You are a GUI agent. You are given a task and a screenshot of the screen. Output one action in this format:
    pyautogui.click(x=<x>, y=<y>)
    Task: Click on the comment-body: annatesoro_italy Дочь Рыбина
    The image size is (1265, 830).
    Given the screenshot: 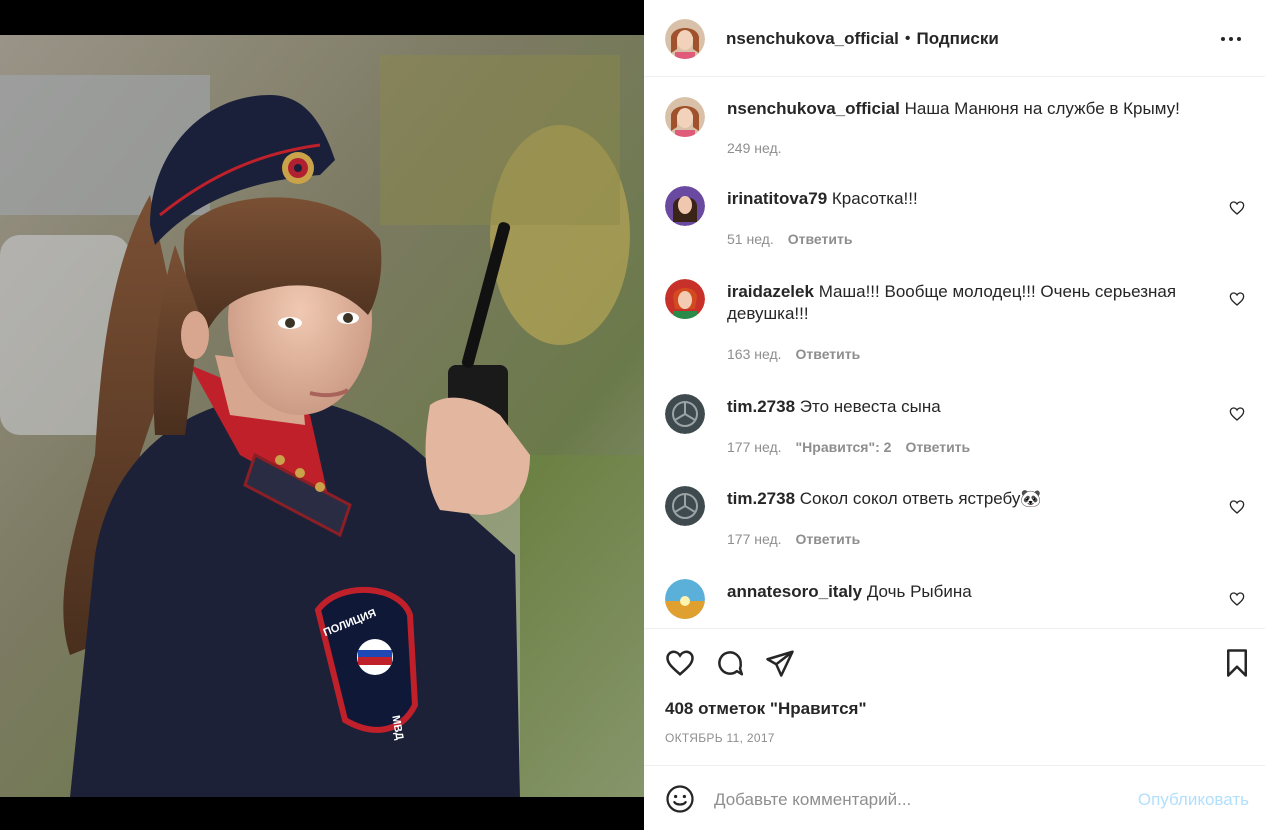 What is the action you would take?
    pyautogui.click(x=962, y=592)
    